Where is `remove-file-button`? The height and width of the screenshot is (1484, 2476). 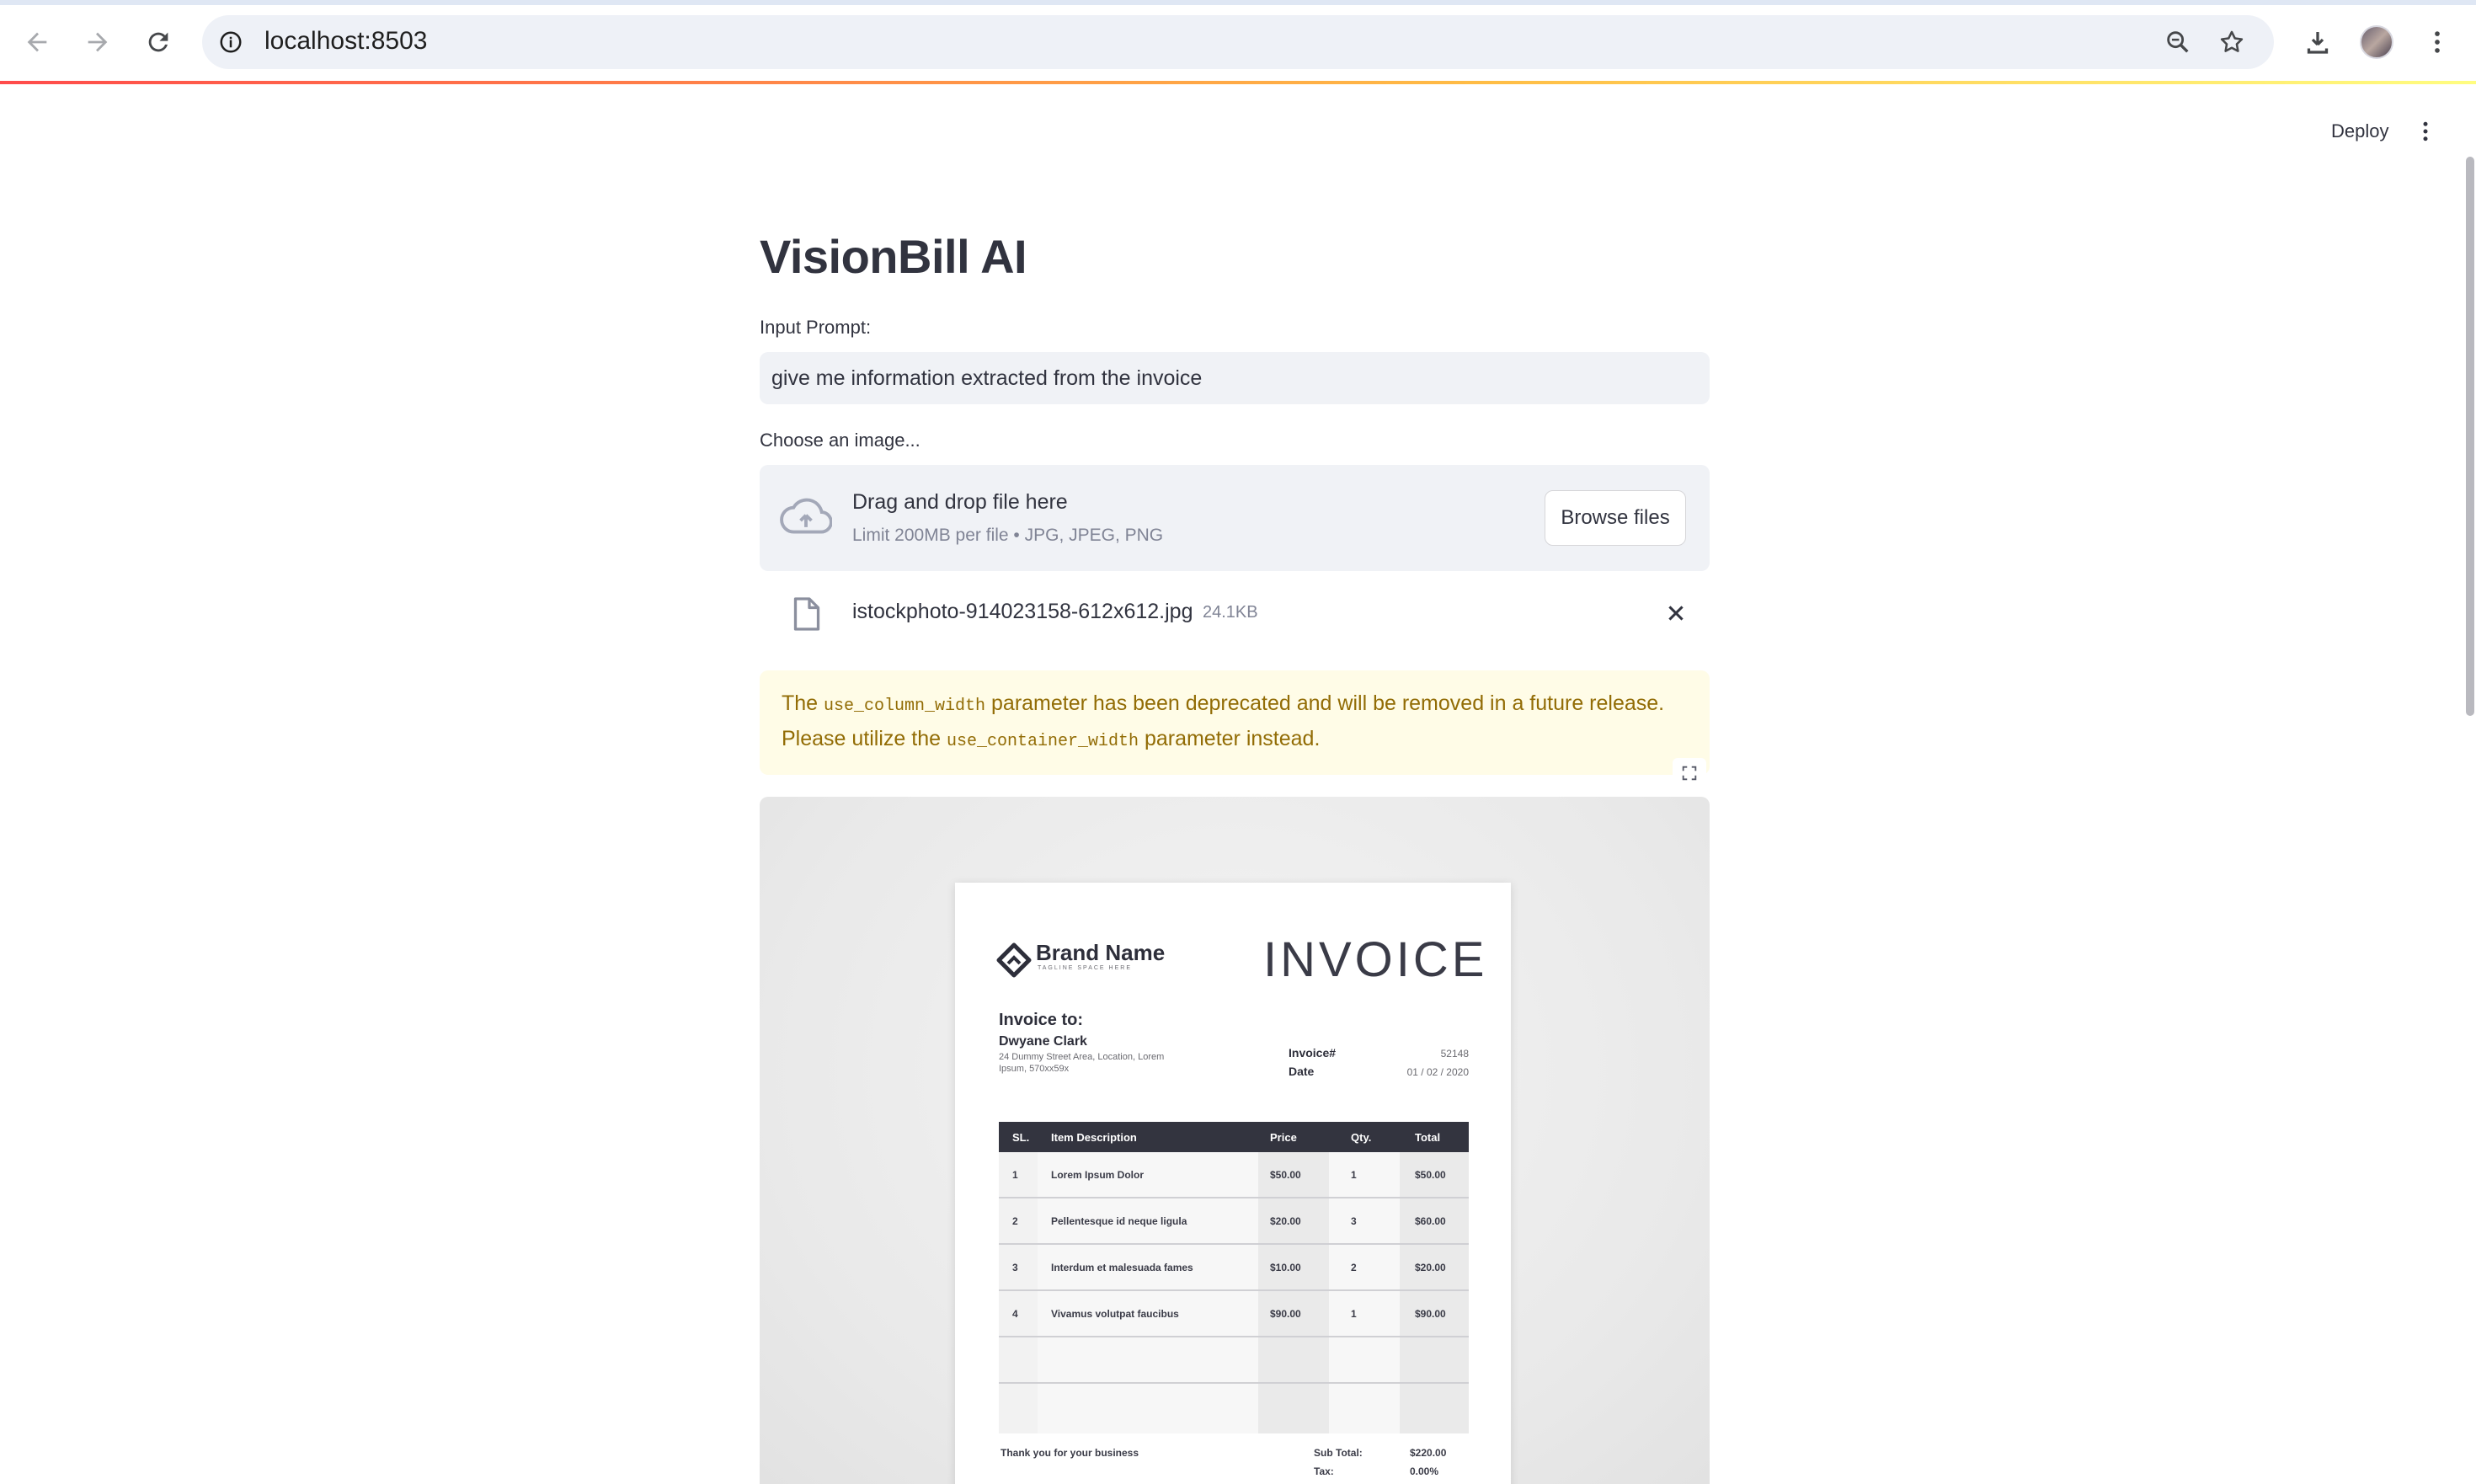 remove-file-button is located at coordinates (1676, 613).